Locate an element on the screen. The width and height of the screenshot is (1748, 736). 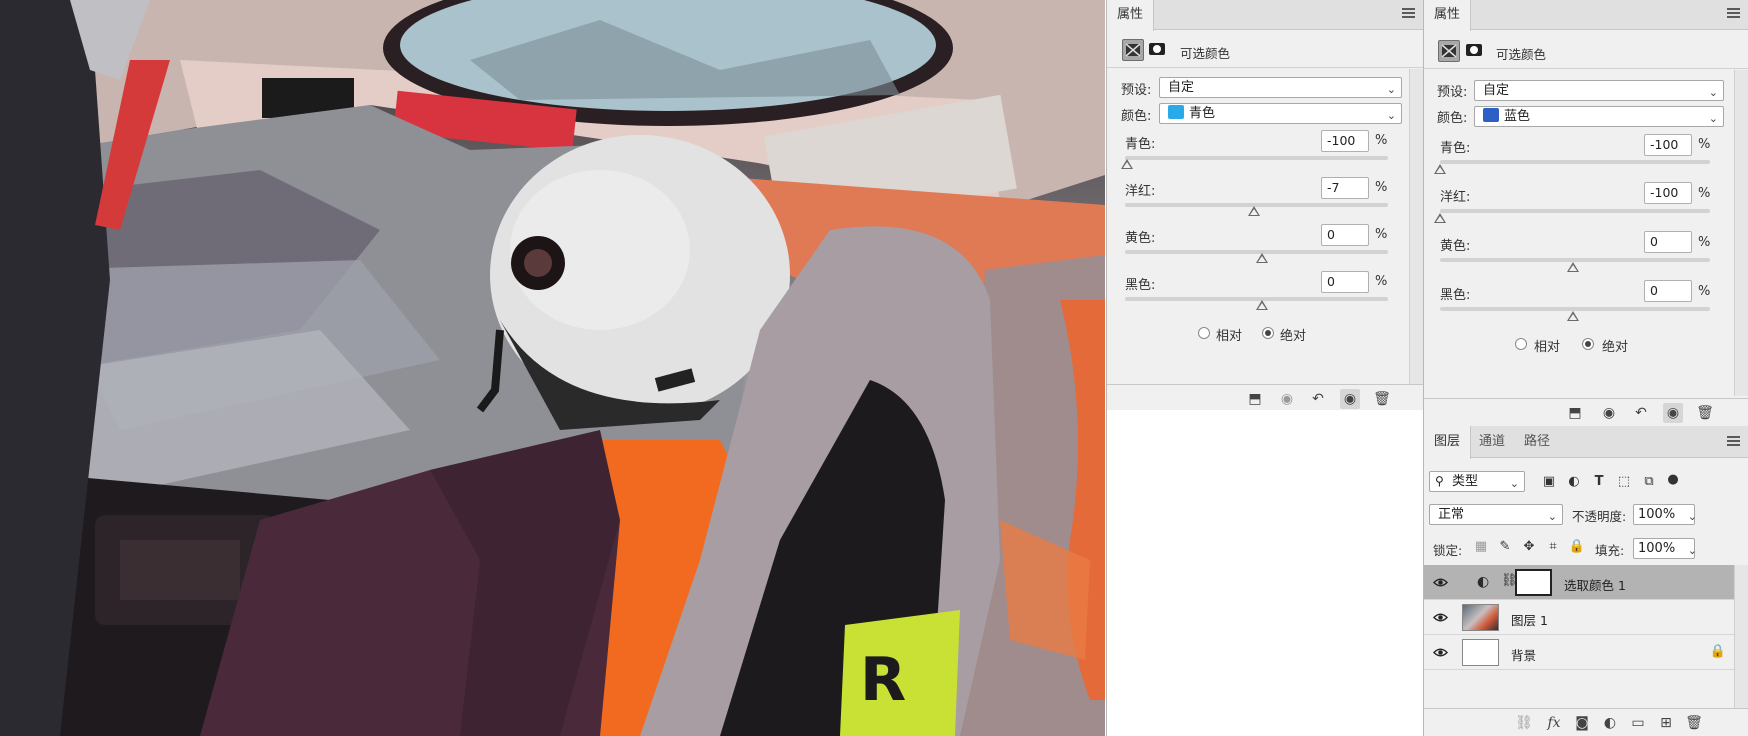
layer-row-layer-1: 图层 1 is located at coordinates (1579, 617).